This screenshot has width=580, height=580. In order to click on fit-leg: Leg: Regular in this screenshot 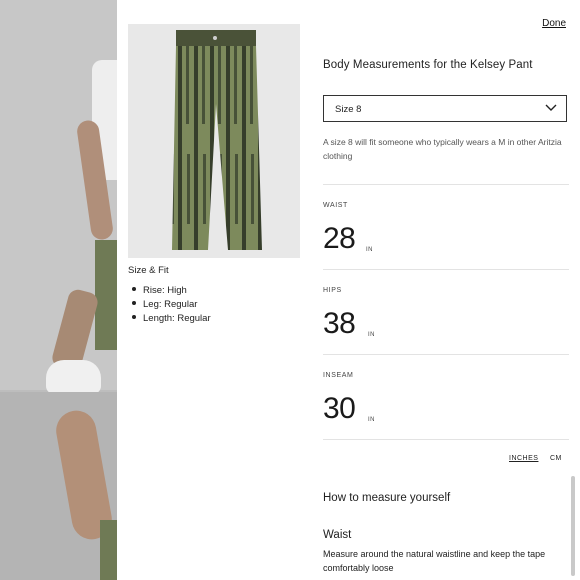, I will do `click(170, 304)`.